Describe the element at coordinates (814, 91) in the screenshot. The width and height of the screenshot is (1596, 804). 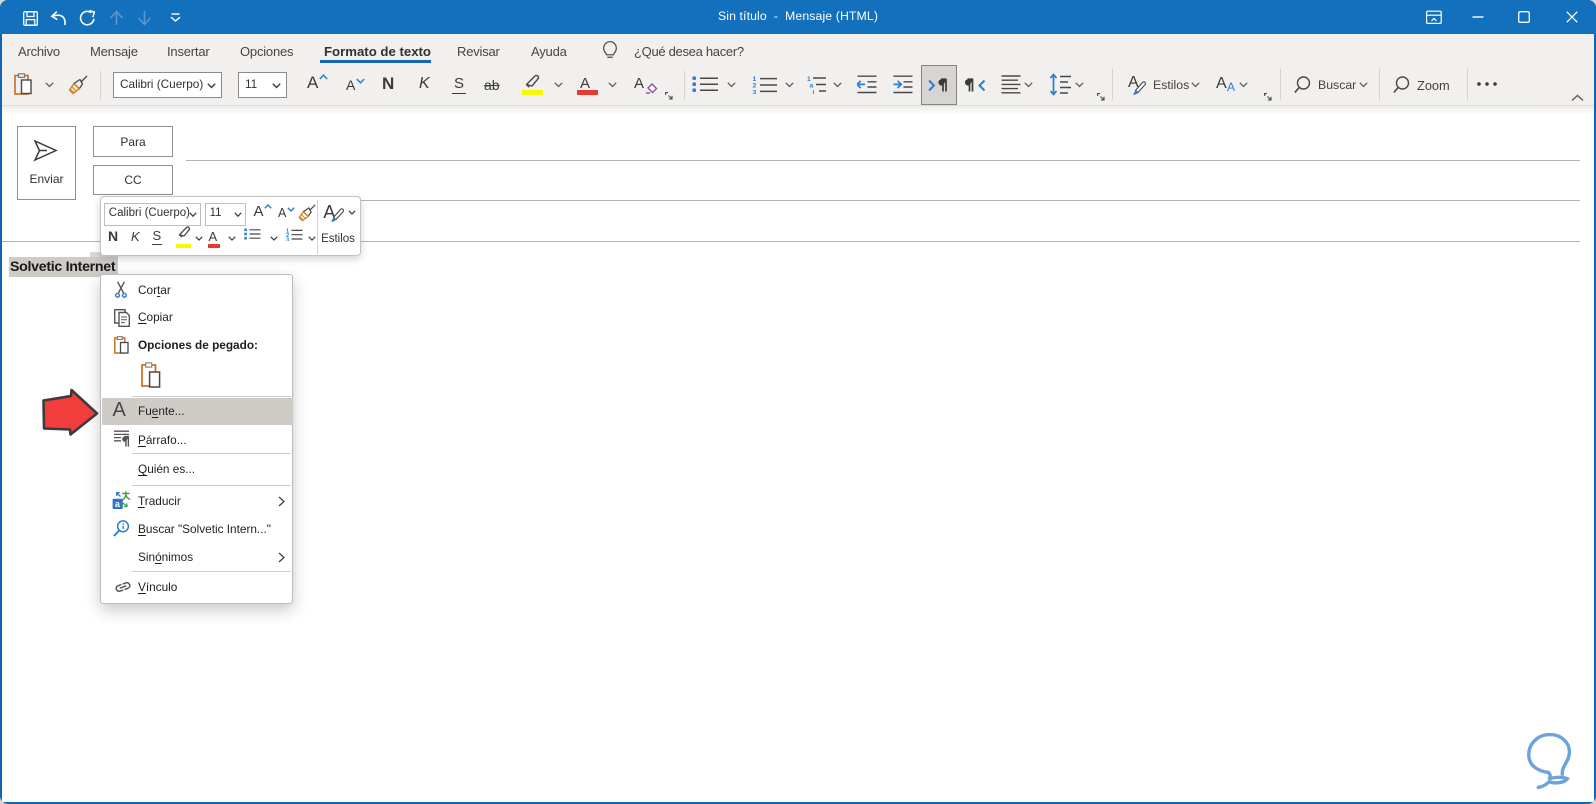
I see `svg-text: i` at that location.